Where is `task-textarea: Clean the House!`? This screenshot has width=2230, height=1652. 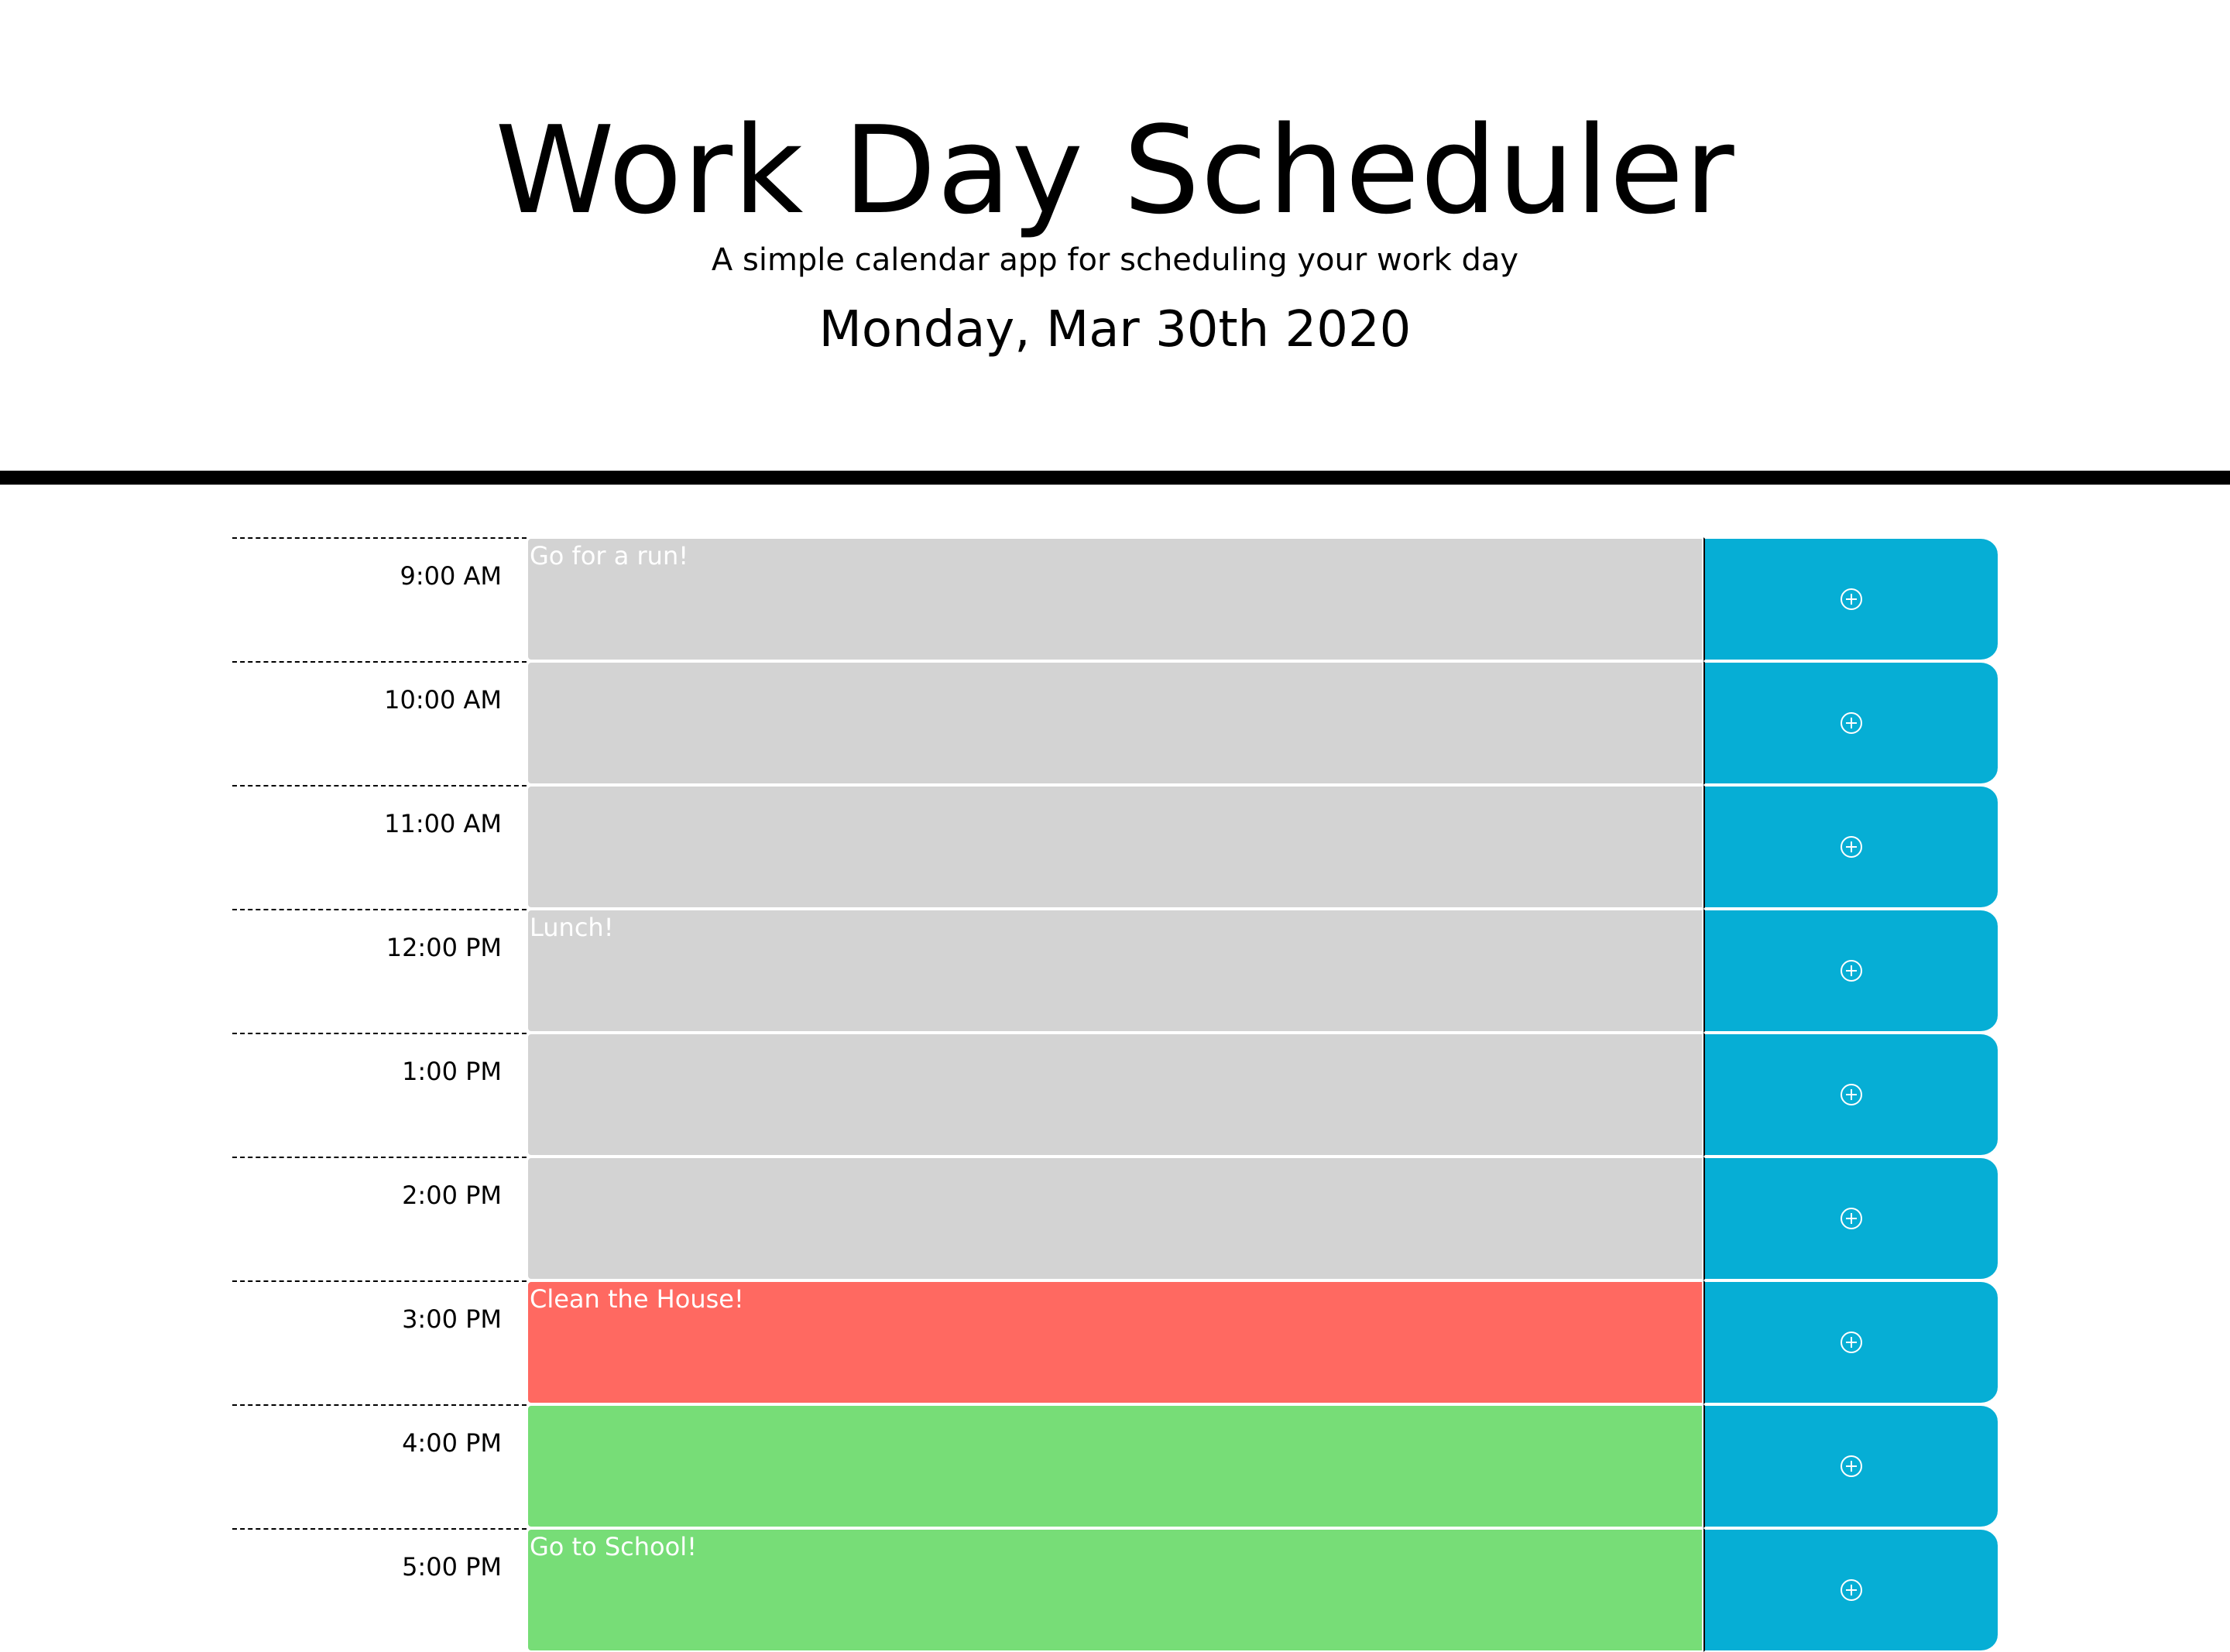 task-textarea: Clean the House! is located at coordinates (1115, 1342).